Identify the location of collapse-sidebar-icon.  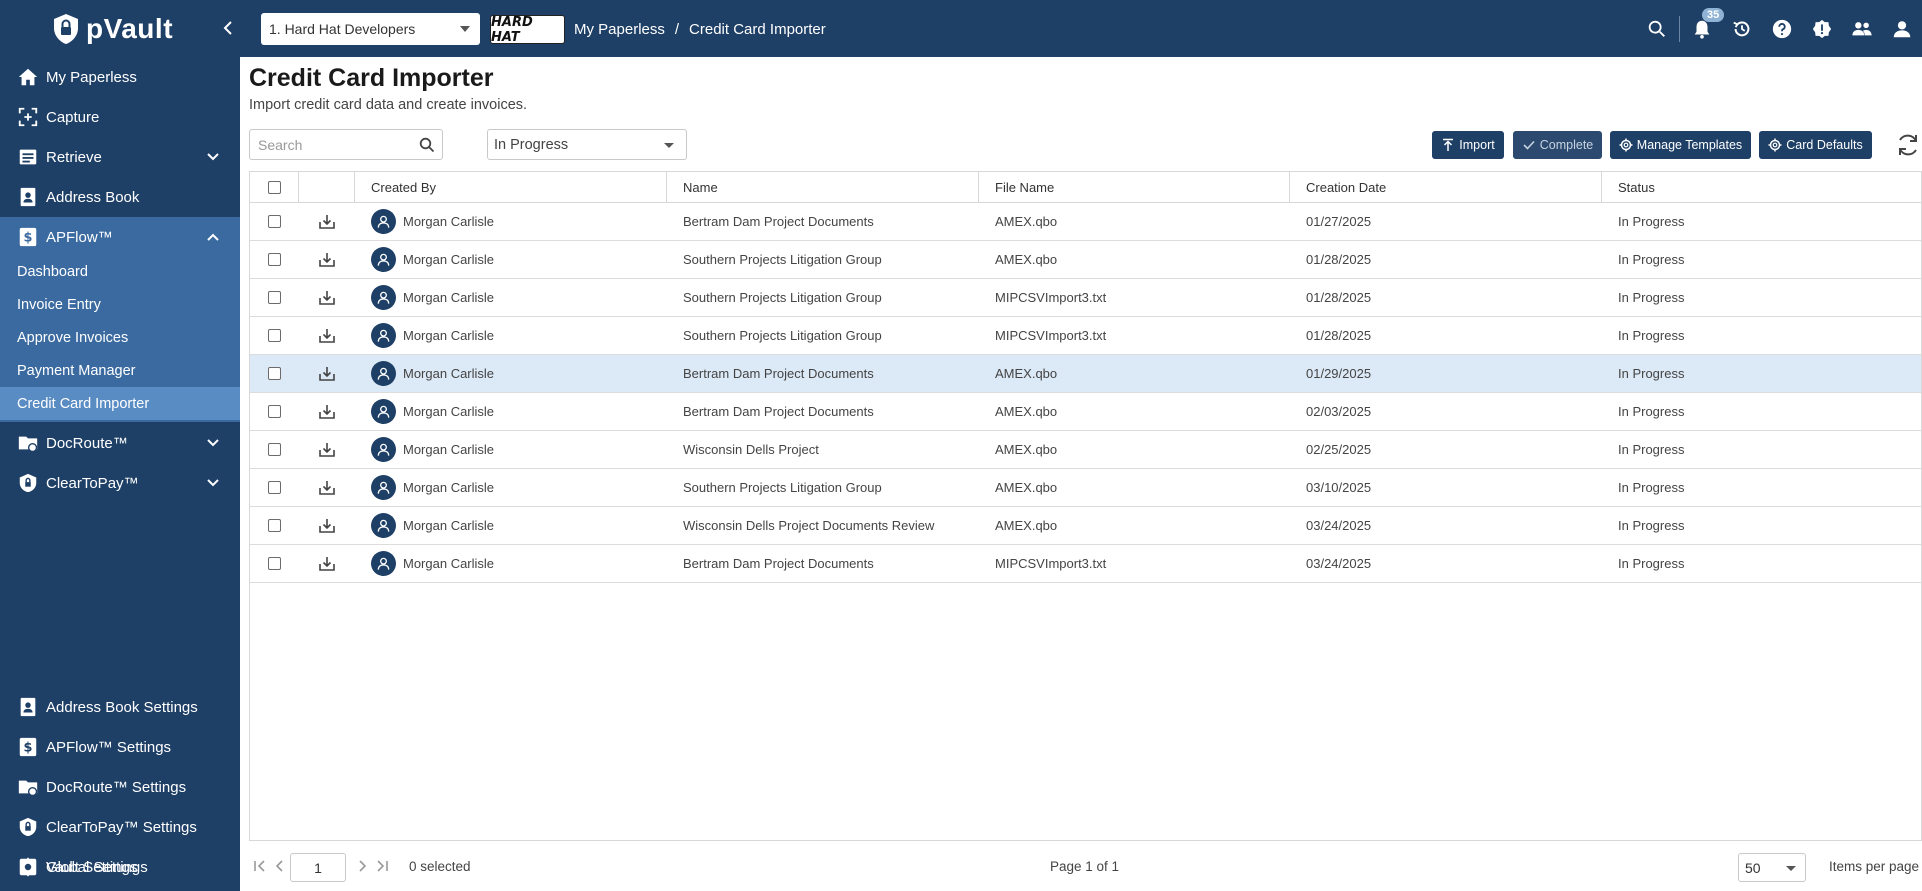
(228, 28).